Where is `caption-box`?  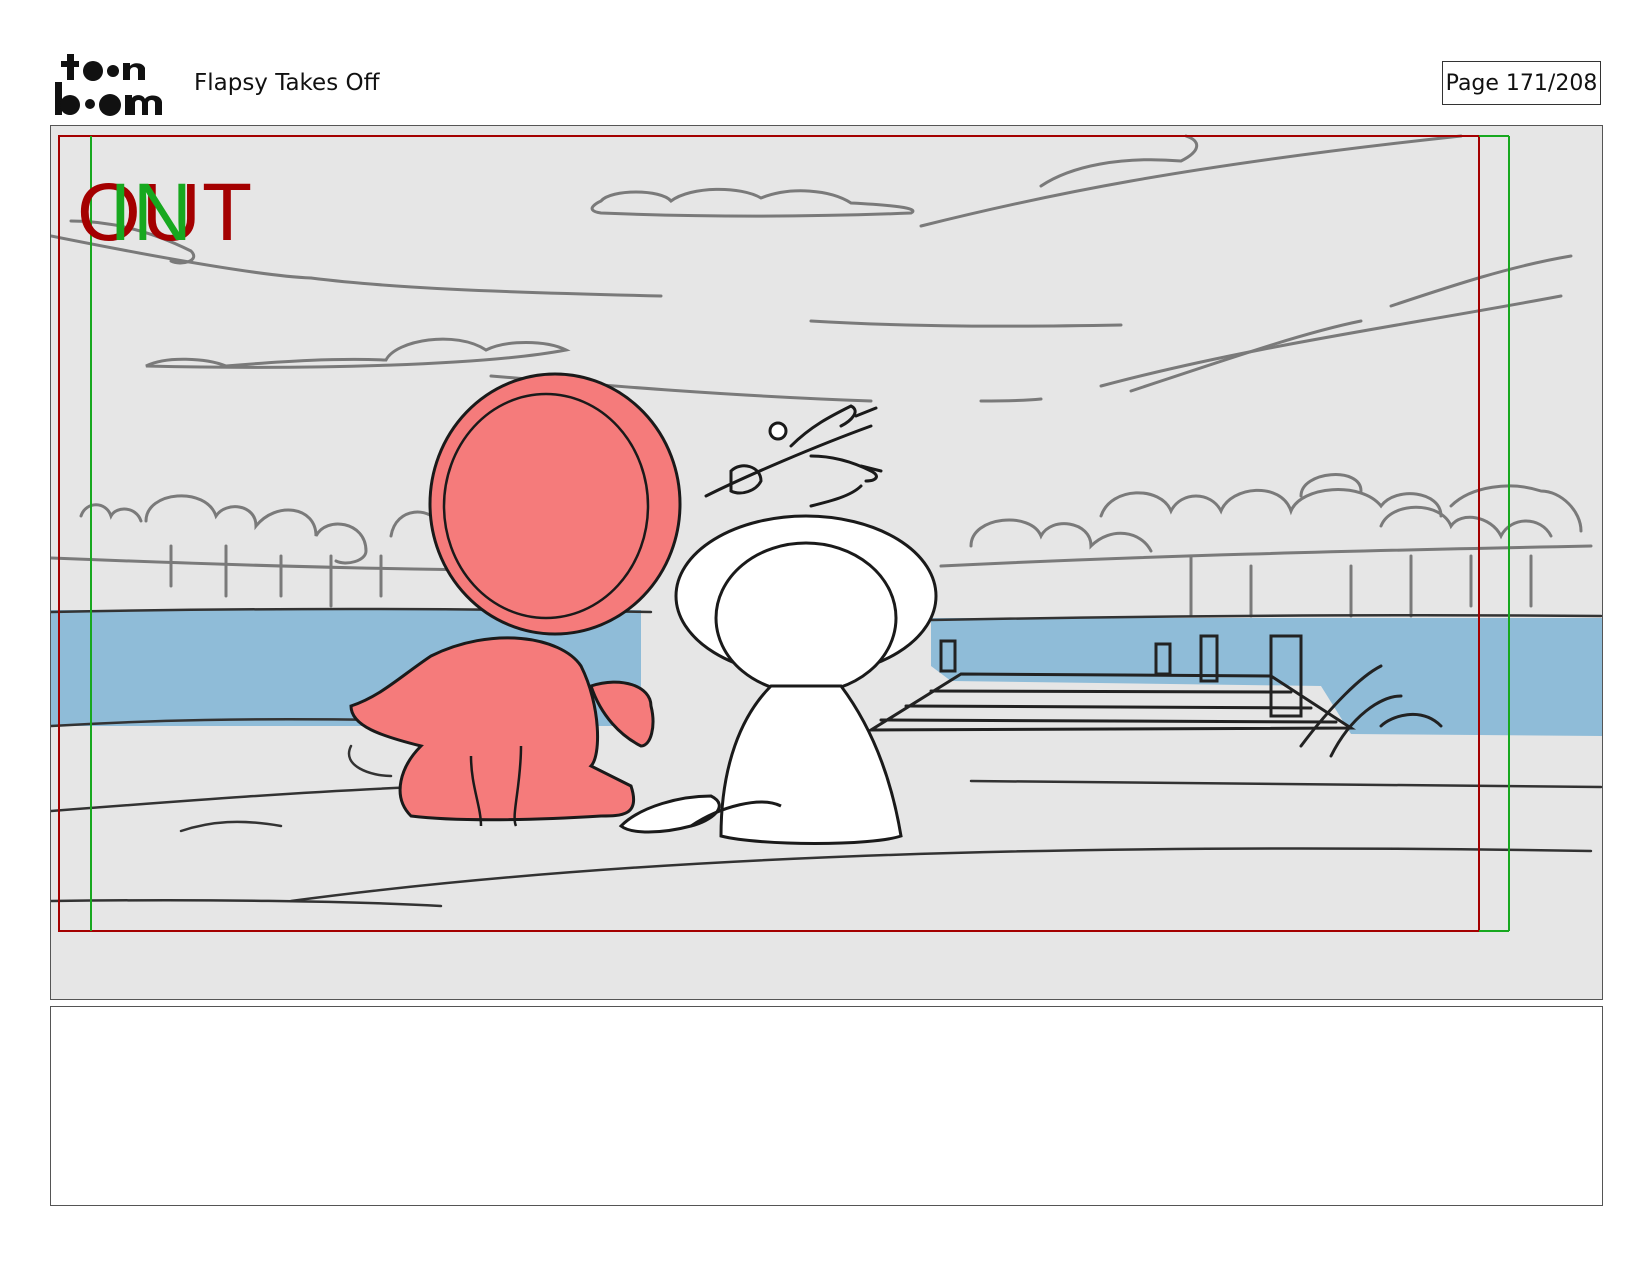
caption-box is located at coordinates (826, 1106).